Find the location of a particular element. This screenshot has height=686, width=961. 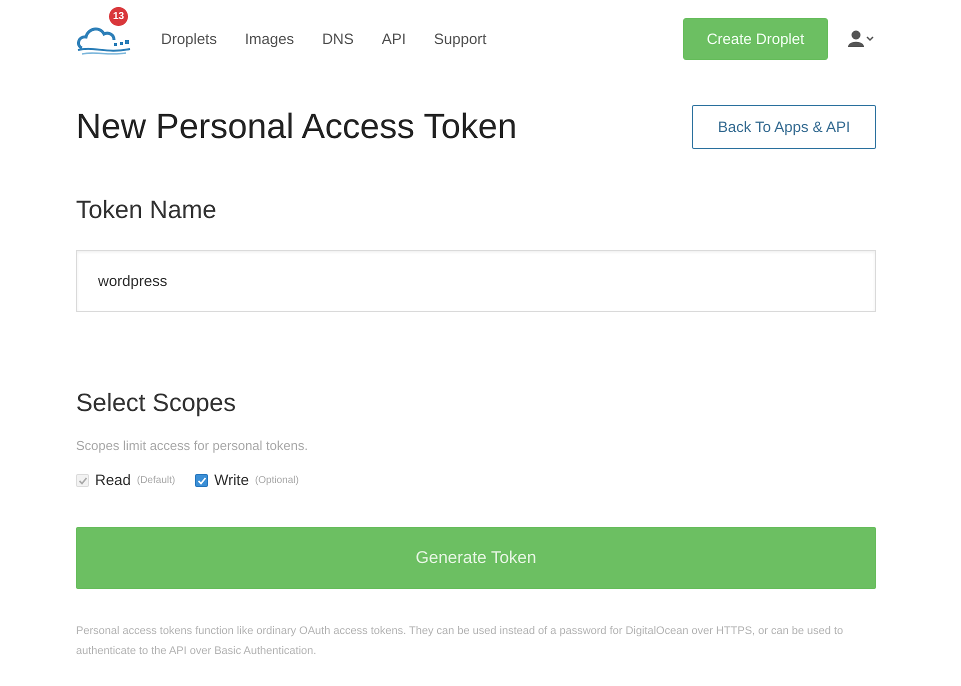

page-title: New Personal Access Token is located at coordinates (296, 127).